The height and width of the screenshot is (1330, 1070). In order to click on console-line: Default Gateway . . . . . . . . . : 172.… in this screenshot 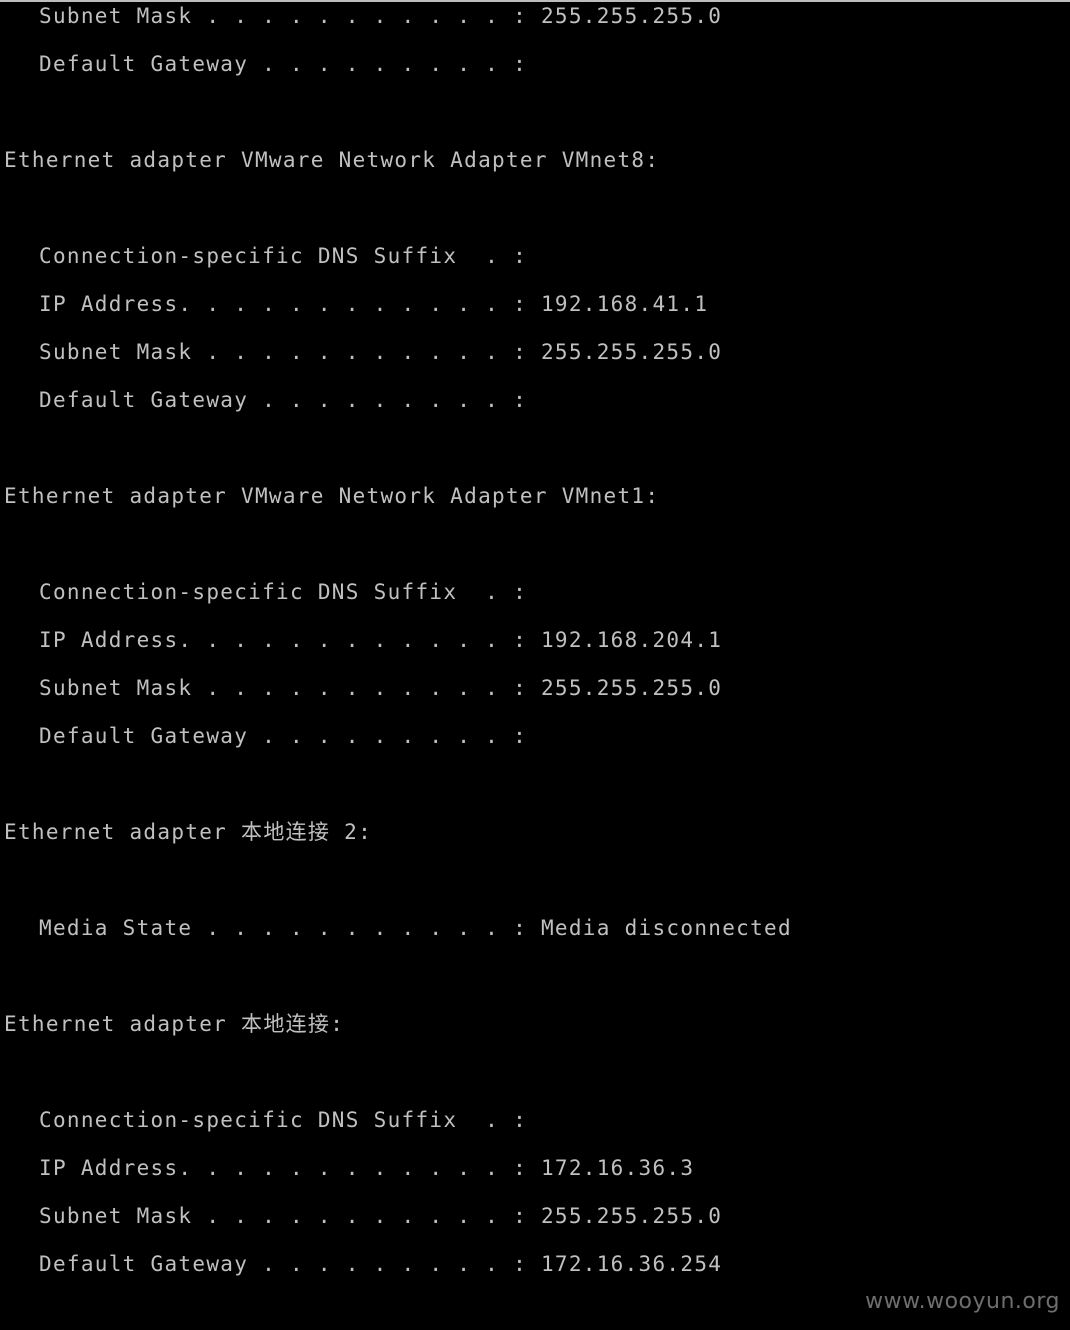, I will do `click(381, 1264)`.